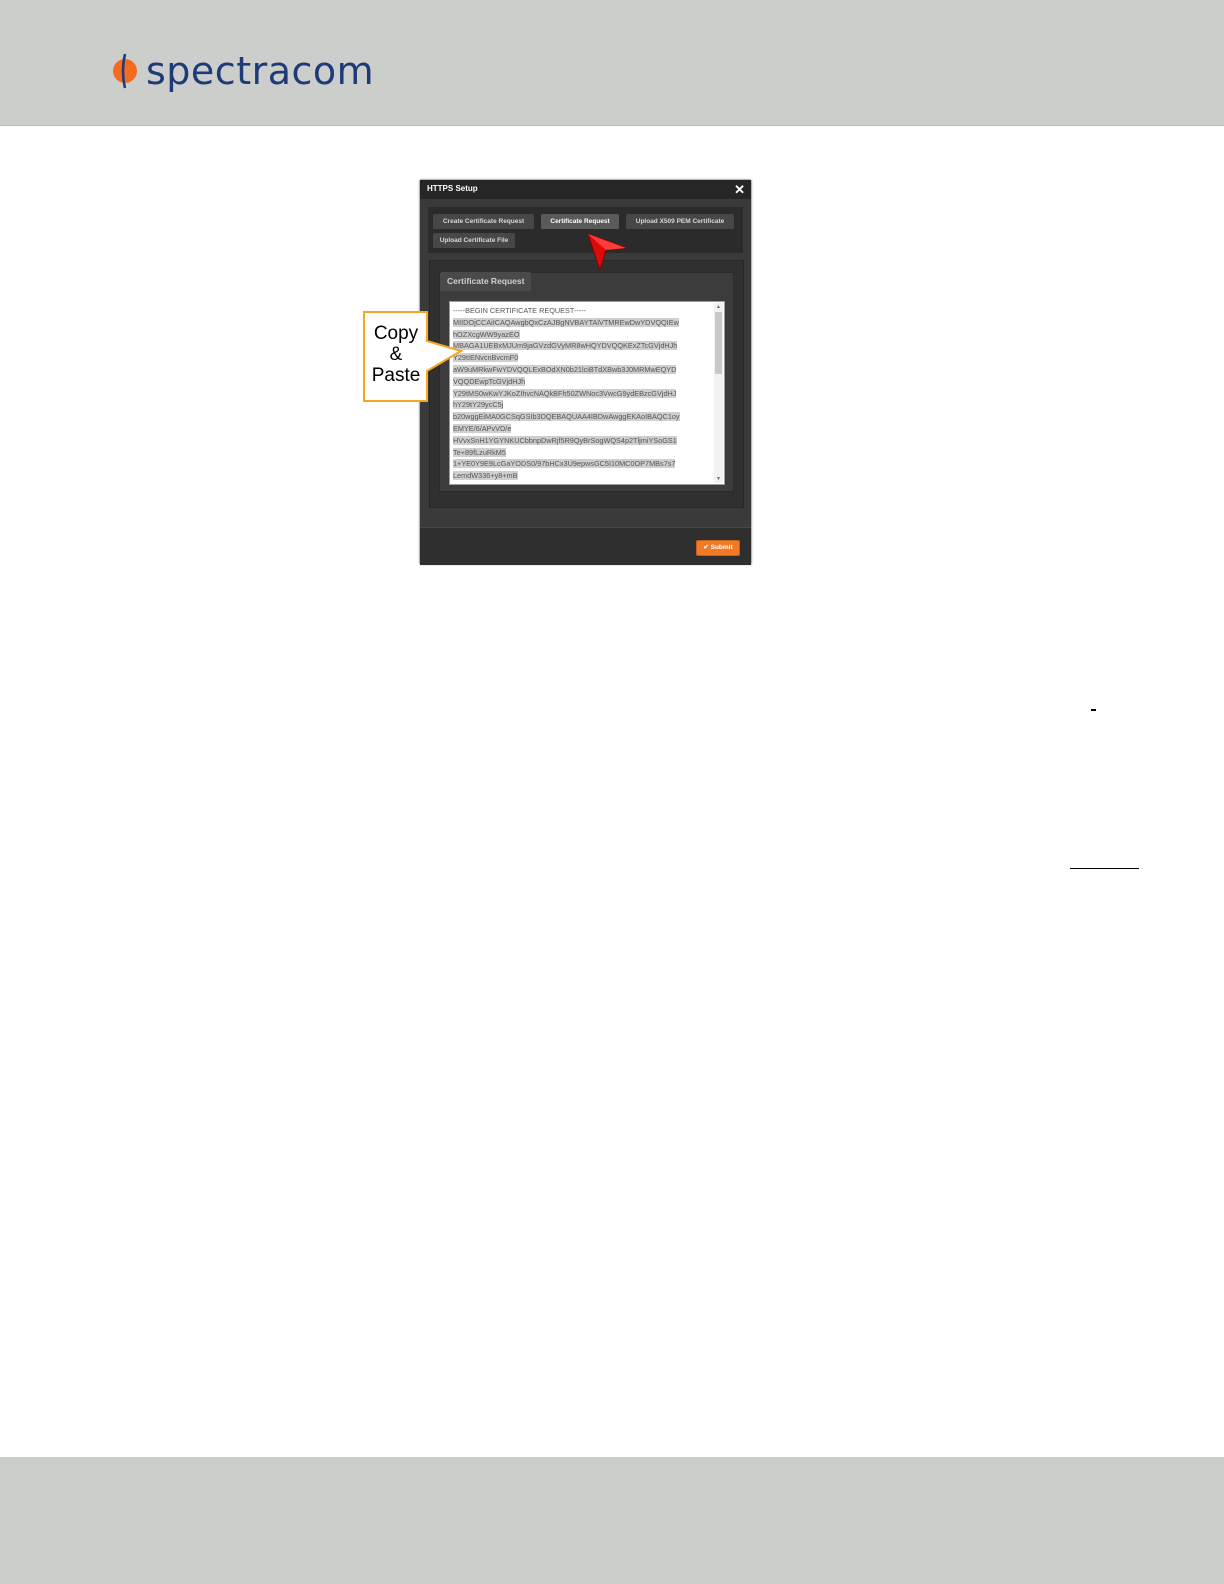  I want to click on certificate-line: VQQDEwpTcGVjdHJh, so click(489, 381).